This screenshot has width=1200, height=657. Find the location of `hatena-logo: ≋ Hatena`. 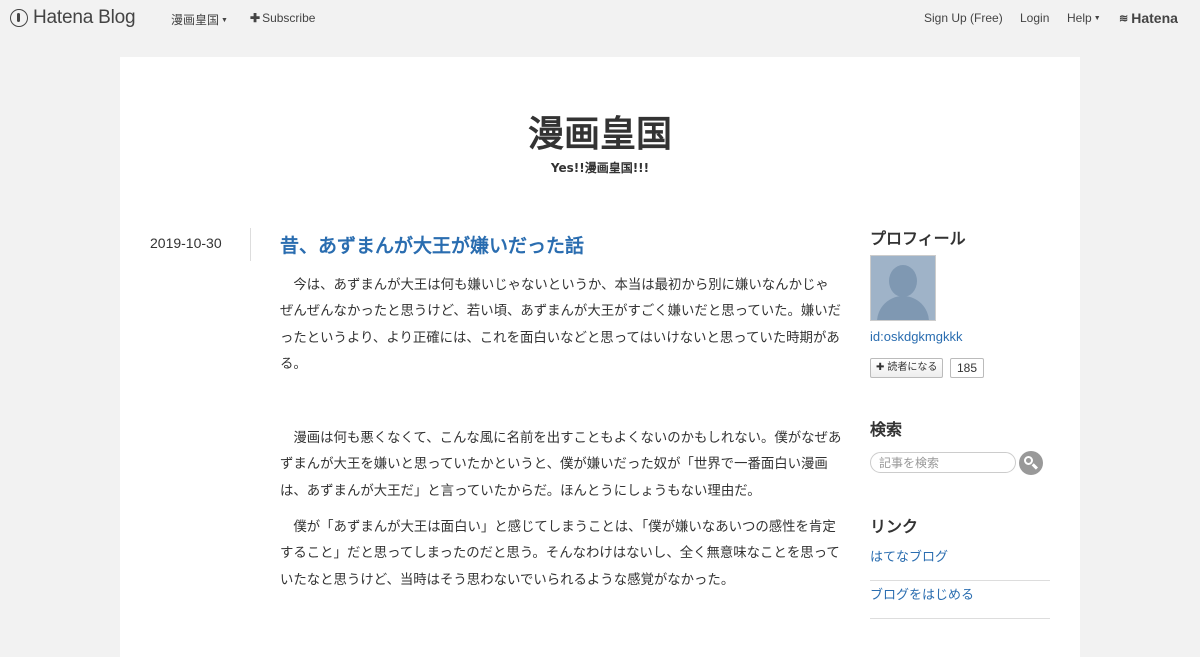

hatena-logo: ≋ Hatena is located at coordinates (1148, 18).